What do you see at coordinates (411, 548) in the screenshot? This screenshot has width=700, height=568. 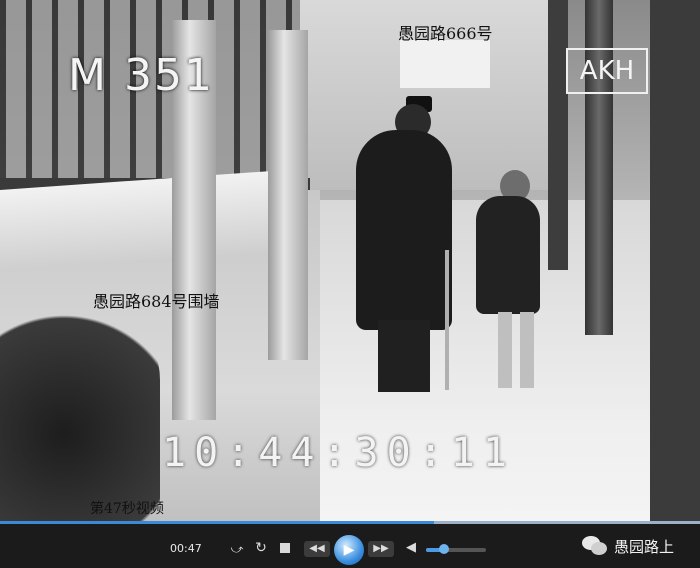 I see `volume-icon: ◀` at bounding box center [411, 548].